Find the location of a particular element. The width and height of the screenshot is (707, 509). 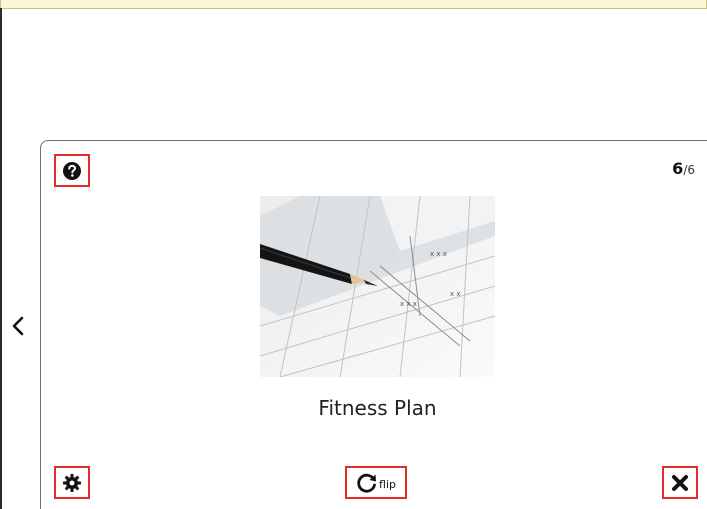

question-circle-icon is located at coordinates (72, 170).